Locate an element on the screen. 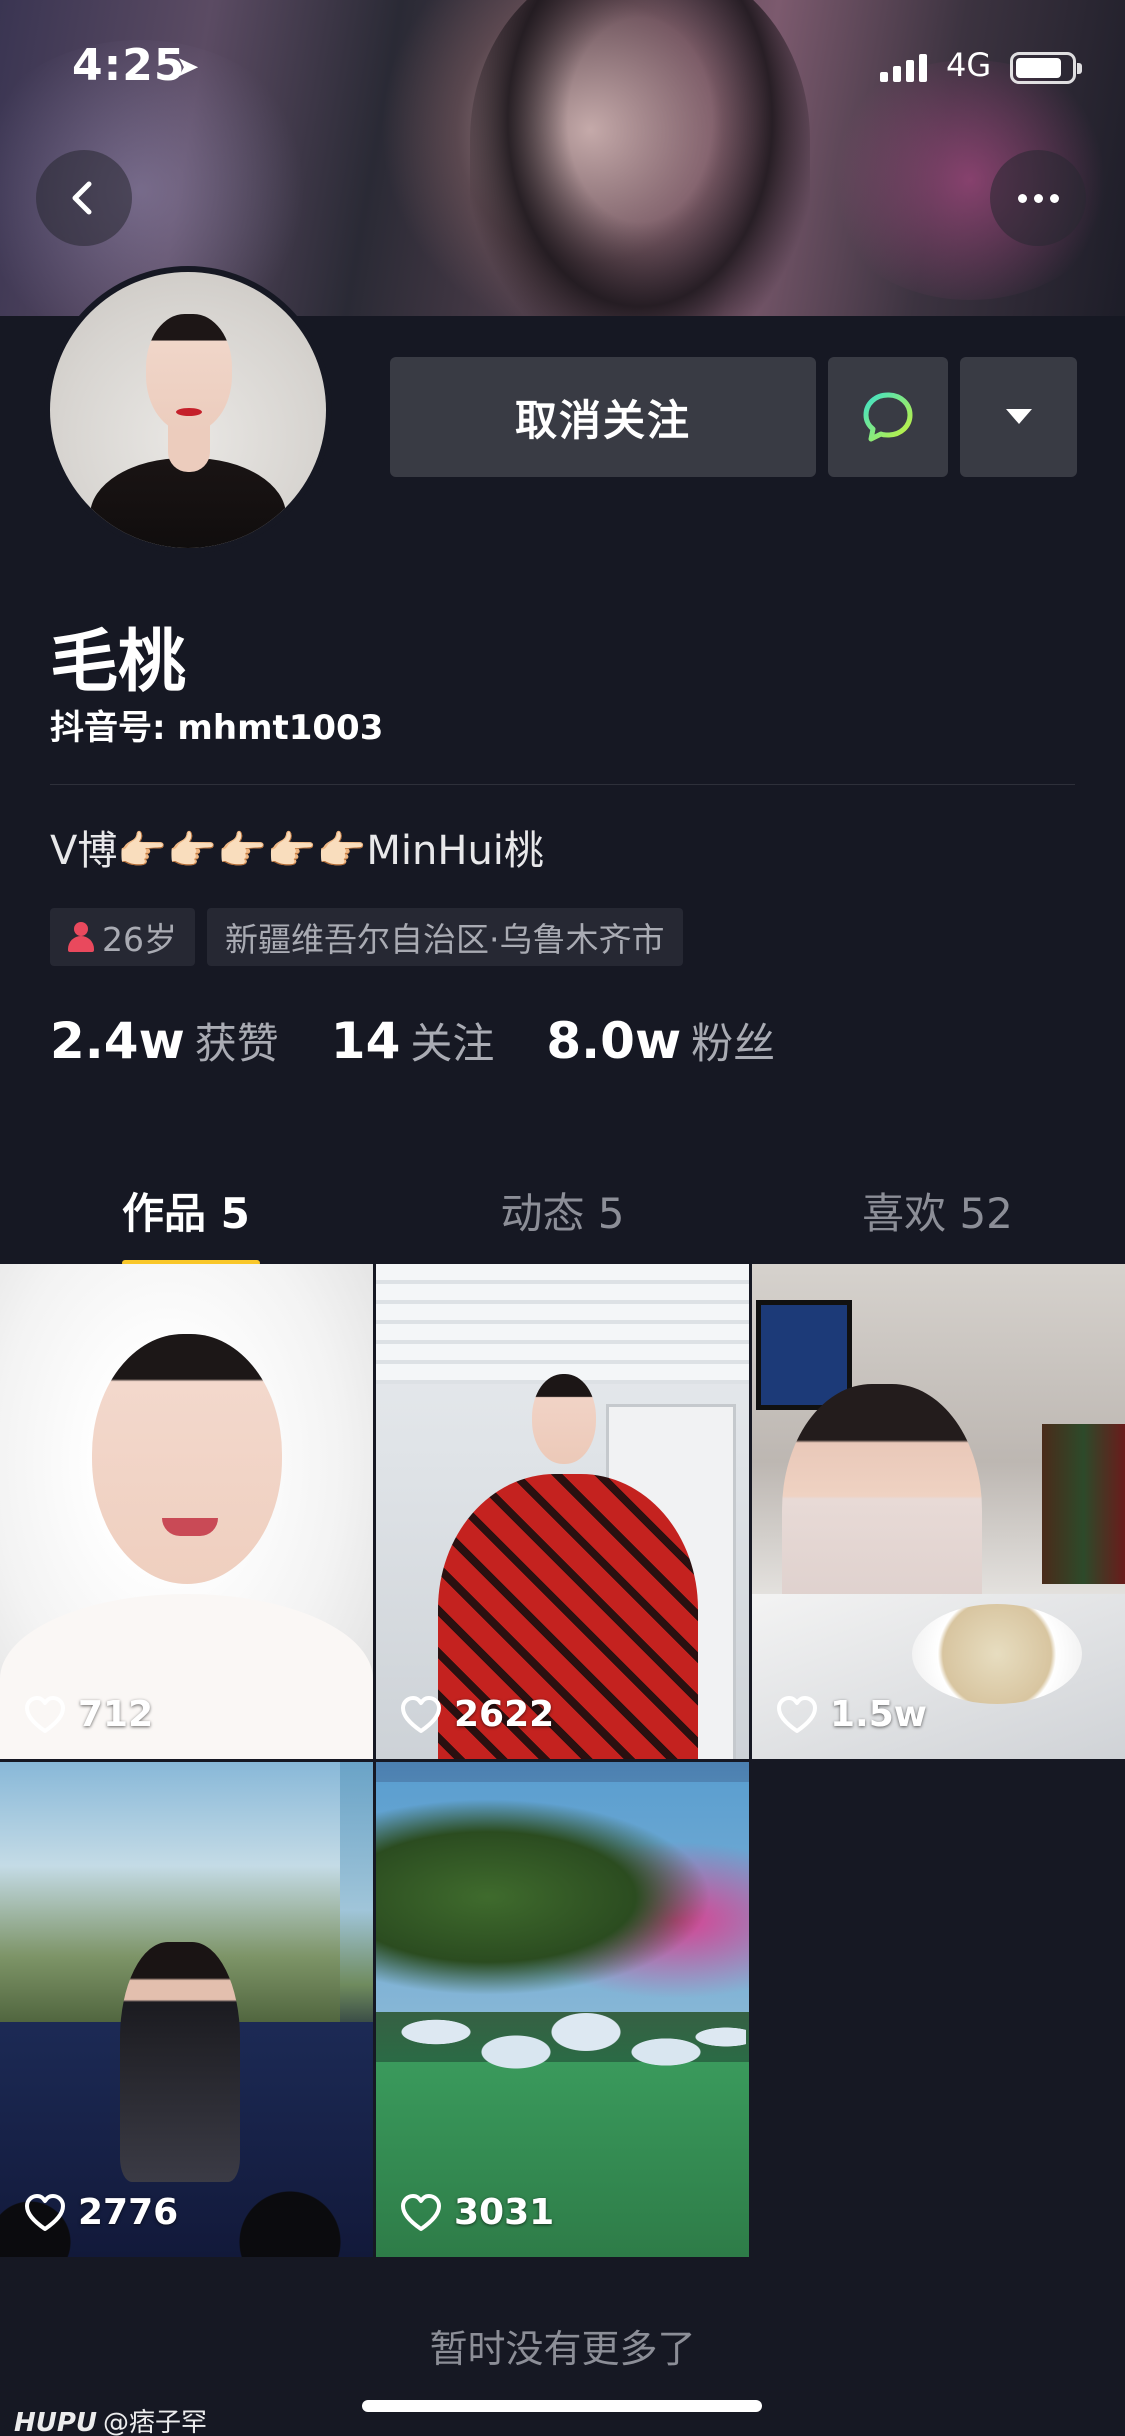  location-arrow-icon: ➤ is located at coordinates (188, 66).